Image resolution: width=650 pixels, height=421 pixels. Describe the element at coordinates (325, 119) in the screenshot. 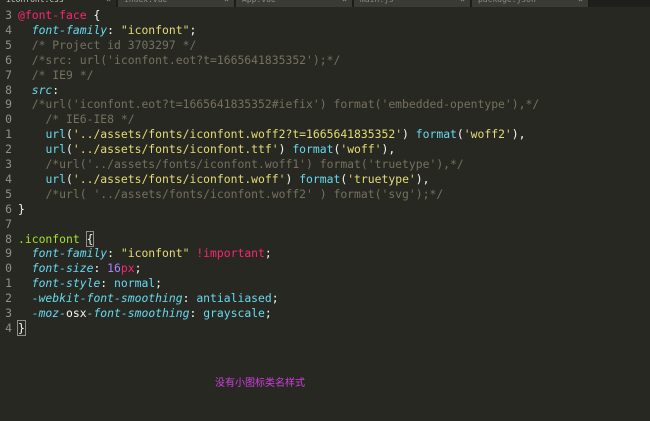

I see `code-line: 0 /* IE6-IE8 */` at that location.